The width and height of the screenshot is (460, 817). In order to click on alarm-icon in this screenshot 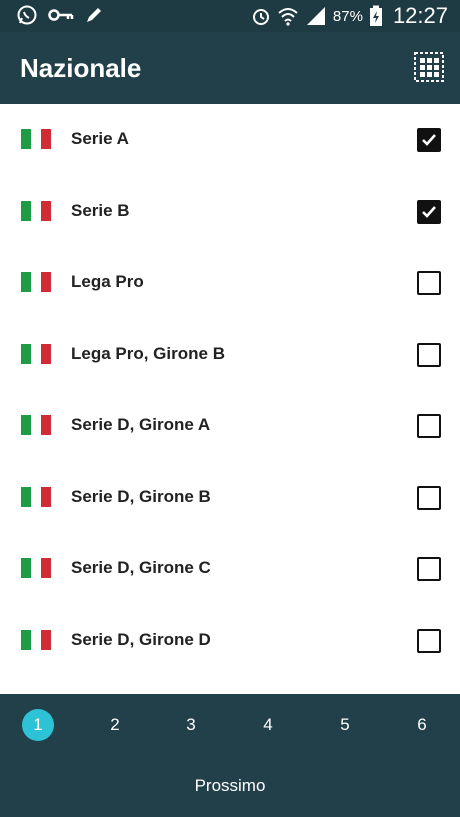, I will do `click(260, 17)`.